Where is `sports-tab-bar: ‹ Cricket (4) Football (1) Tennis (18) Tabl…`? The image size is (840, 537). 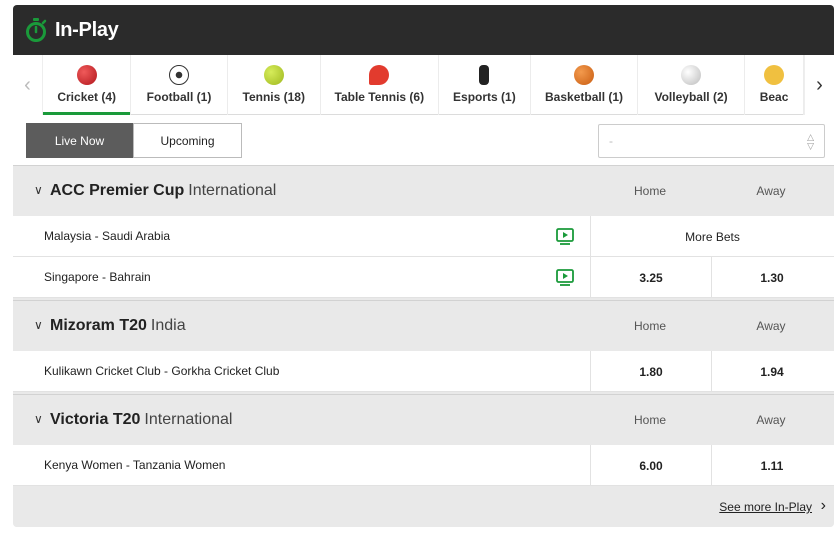
sports-tab-bar: ‹ Cricket (4) Football (1) Tennis (18) Tabl… is located at coordinates (423, 85).